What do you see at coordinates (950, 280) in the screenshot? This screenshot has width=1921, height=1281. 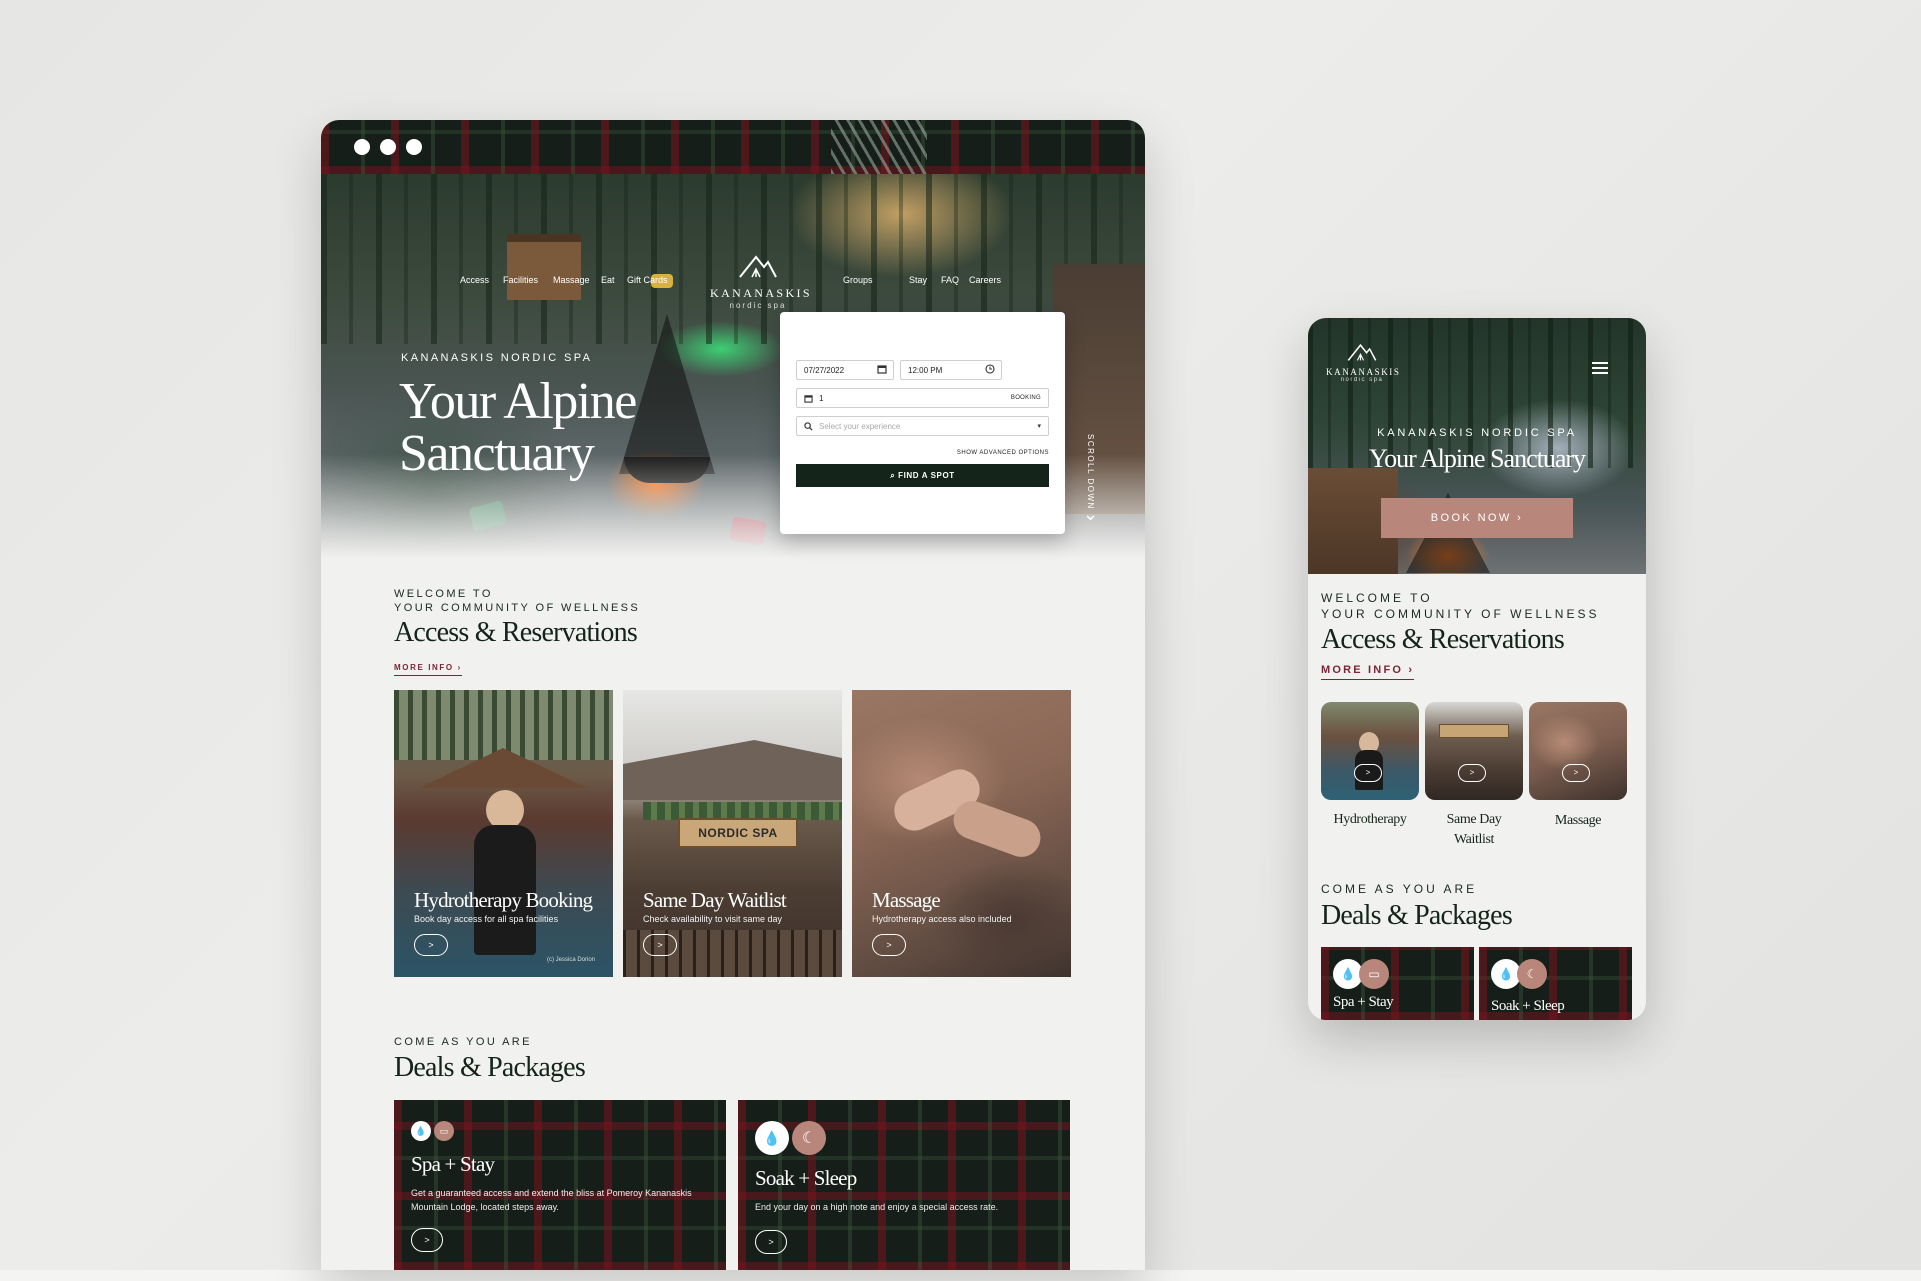 I see `nav-faq: FAQ` at bounding box center [950, 280].